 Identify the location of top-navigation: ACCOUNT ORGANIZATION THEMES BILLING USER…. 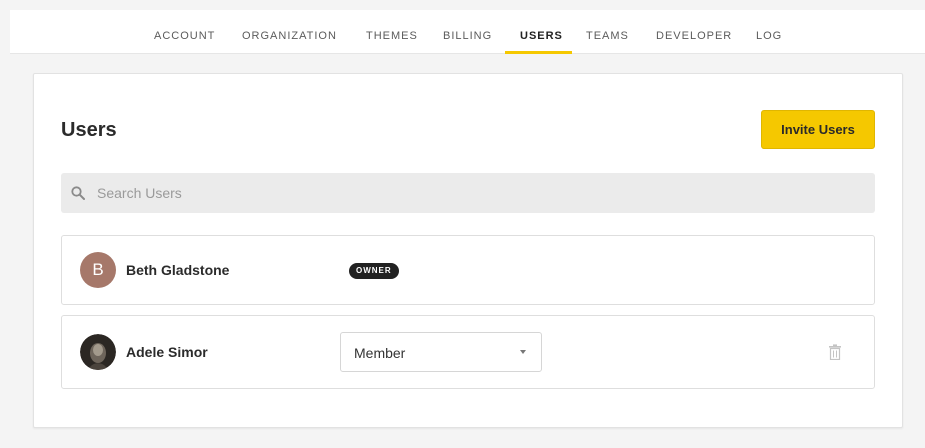
(467, 32).